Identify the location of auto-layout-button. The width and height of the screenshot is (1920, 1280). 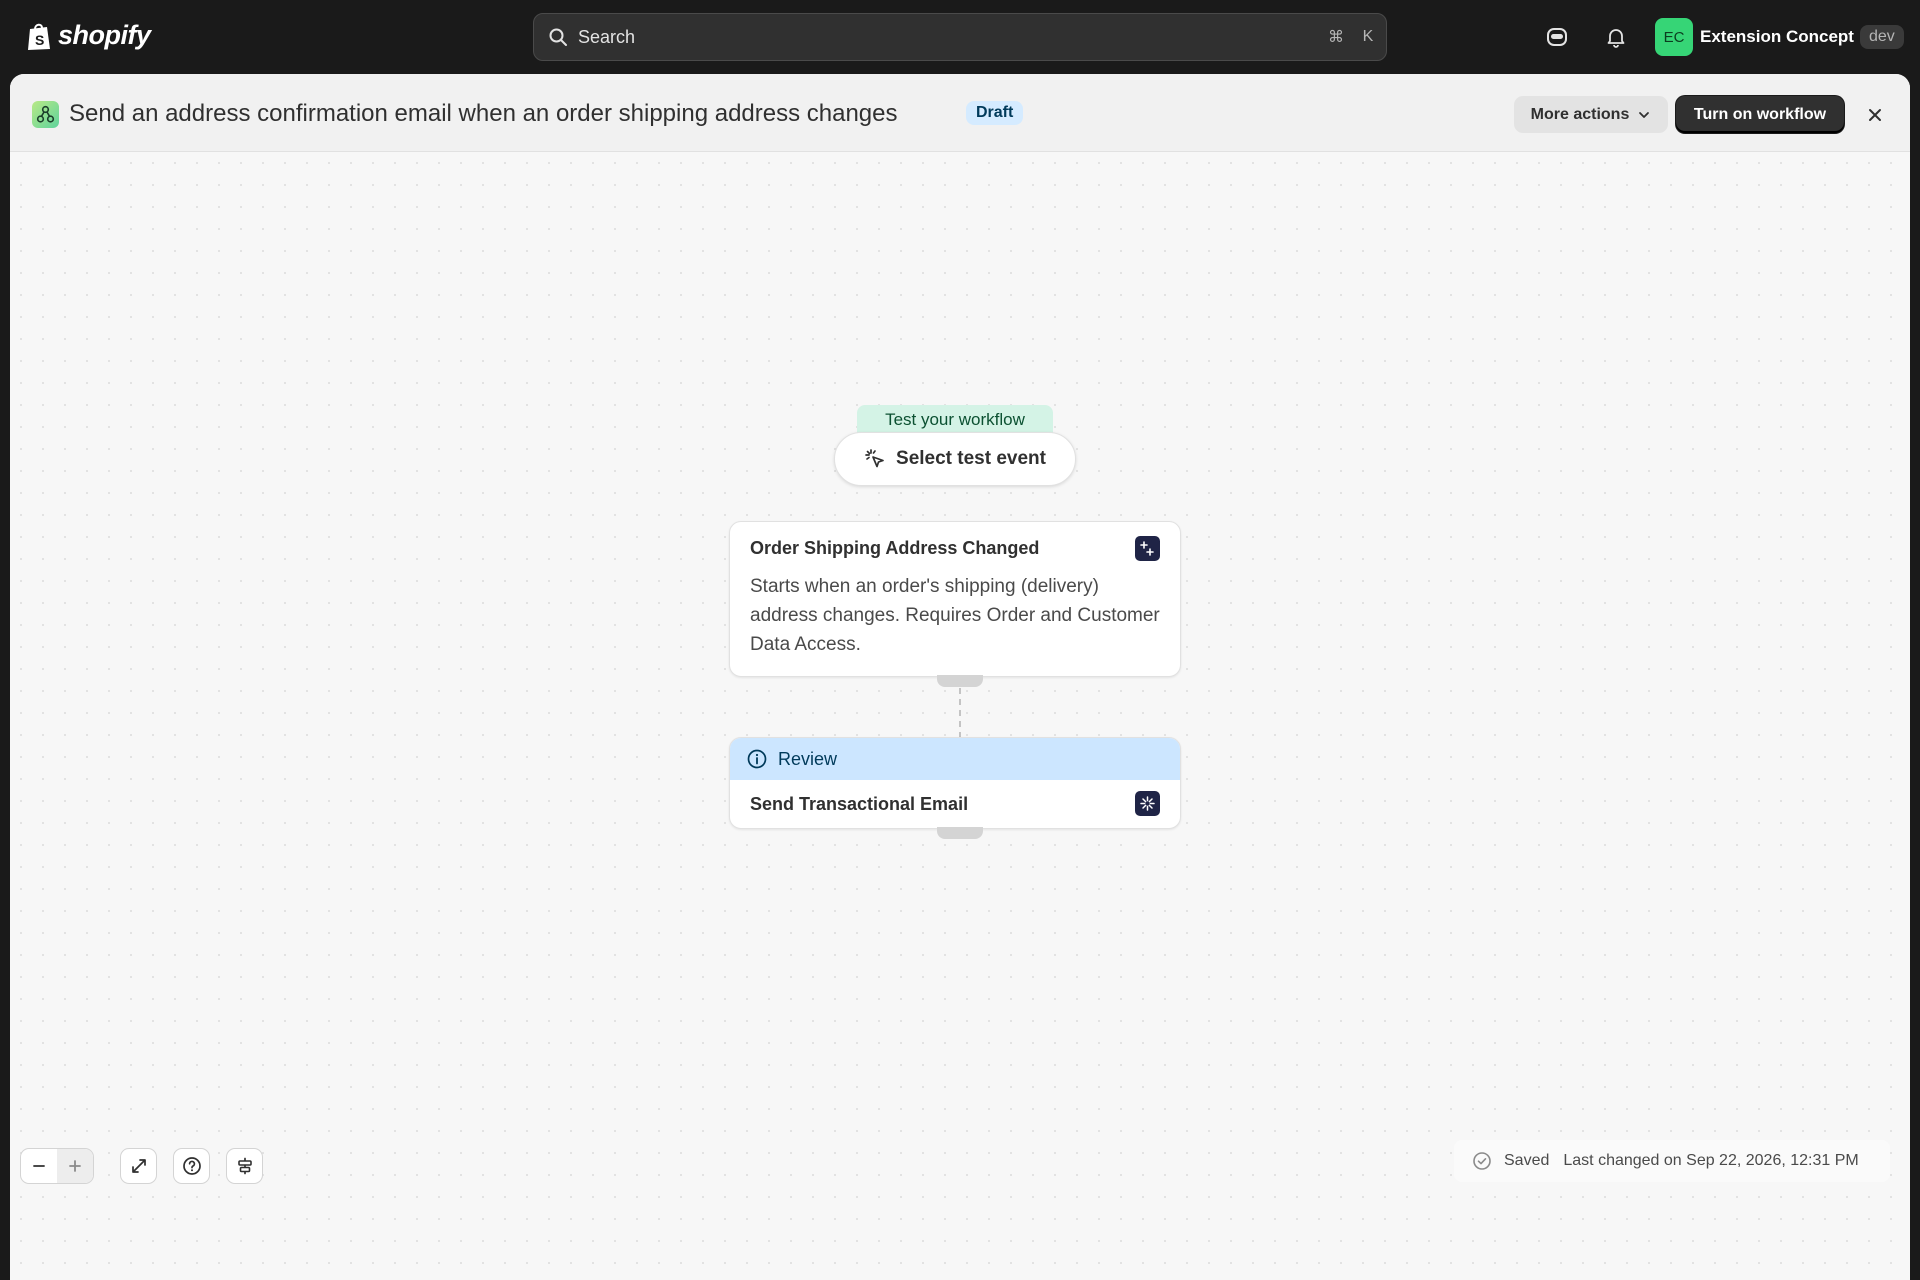
(244, 1166).